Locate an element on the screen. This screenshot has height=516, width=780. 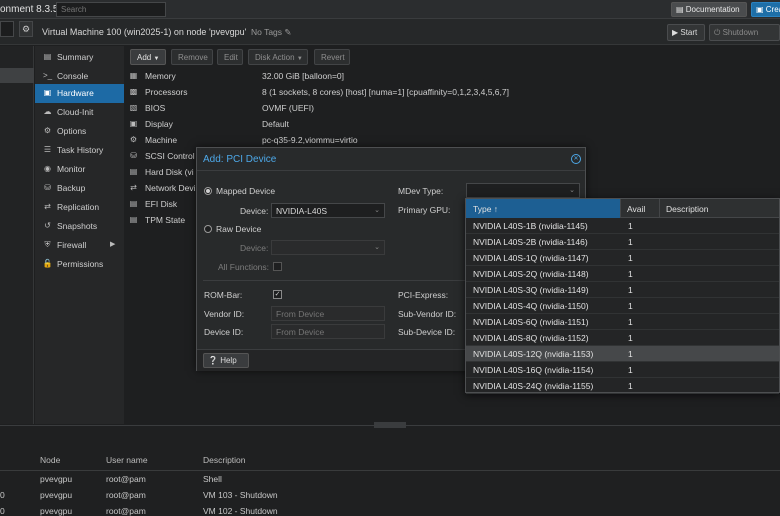
hw-row-memory: ▦ Memory 32.00 GiB [balloon=0] is located at coordinates (452, 76).